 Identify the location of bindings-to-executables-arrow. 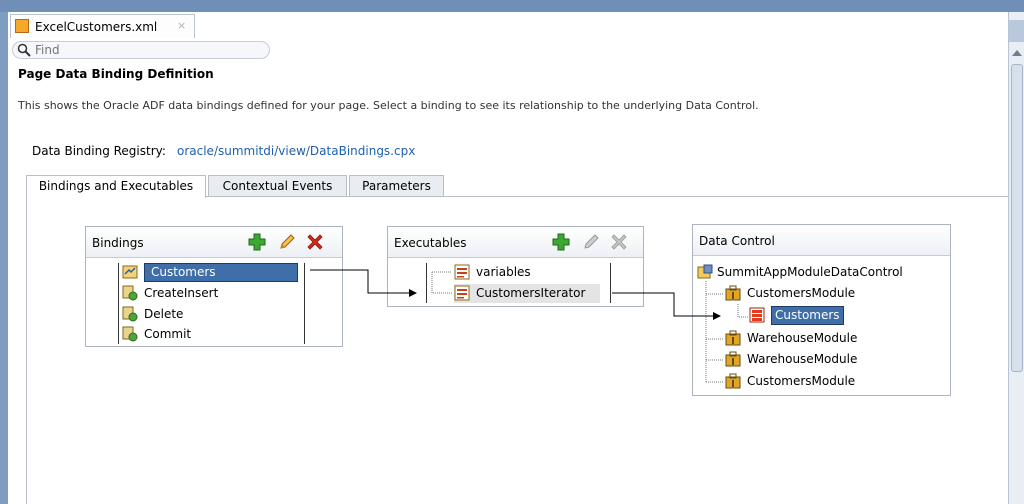
(363, 283).